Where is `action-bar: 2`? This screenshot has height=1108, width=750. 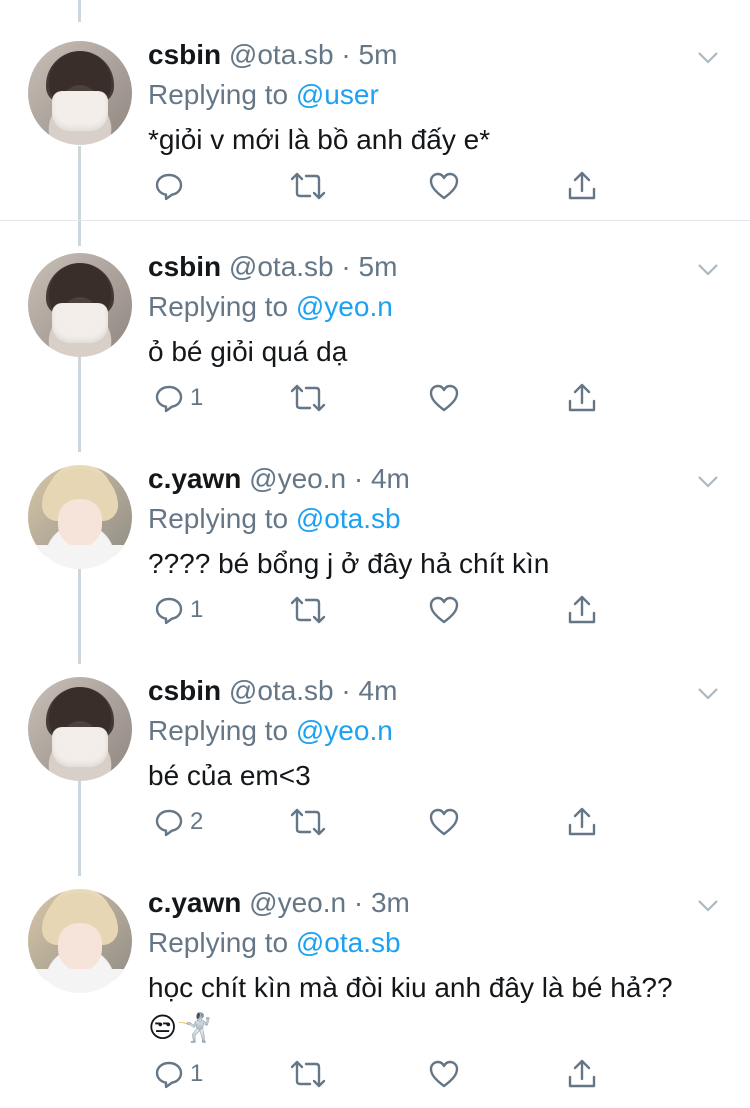 action-bar: 2 is located at coordinates (383, 822).